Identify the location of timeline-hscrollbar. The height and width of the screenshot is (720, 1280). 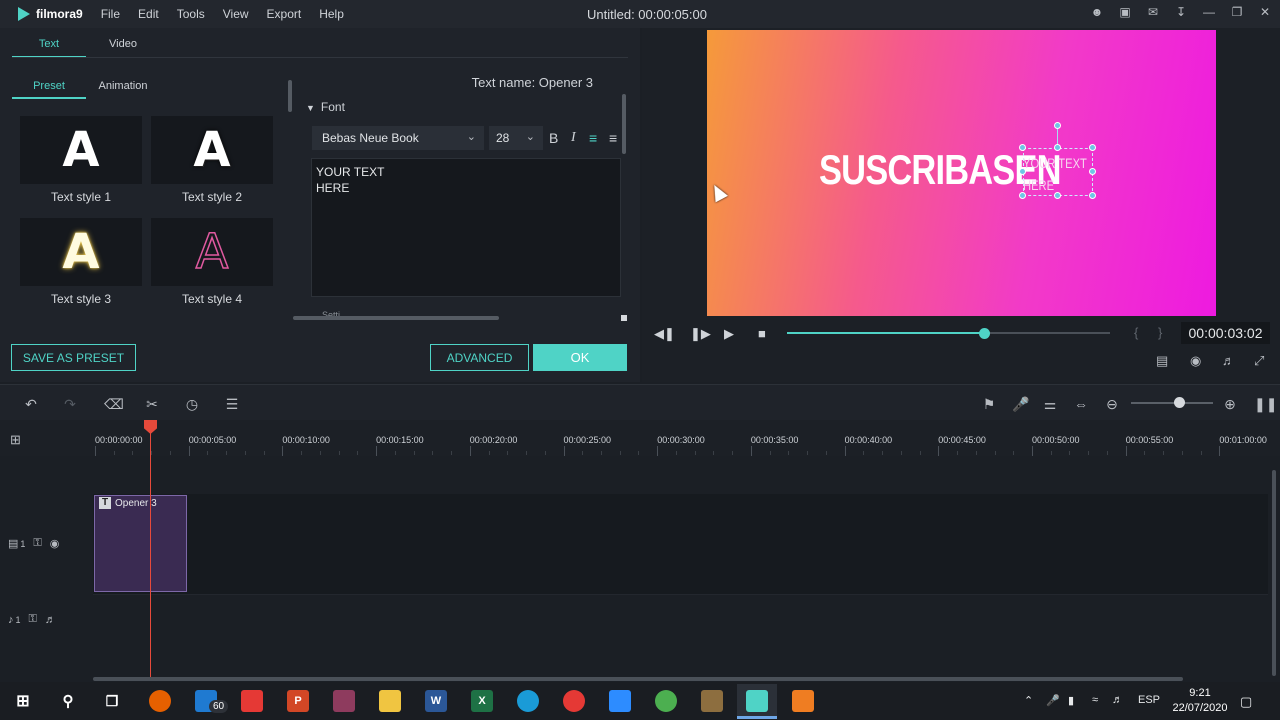
(638, 679).